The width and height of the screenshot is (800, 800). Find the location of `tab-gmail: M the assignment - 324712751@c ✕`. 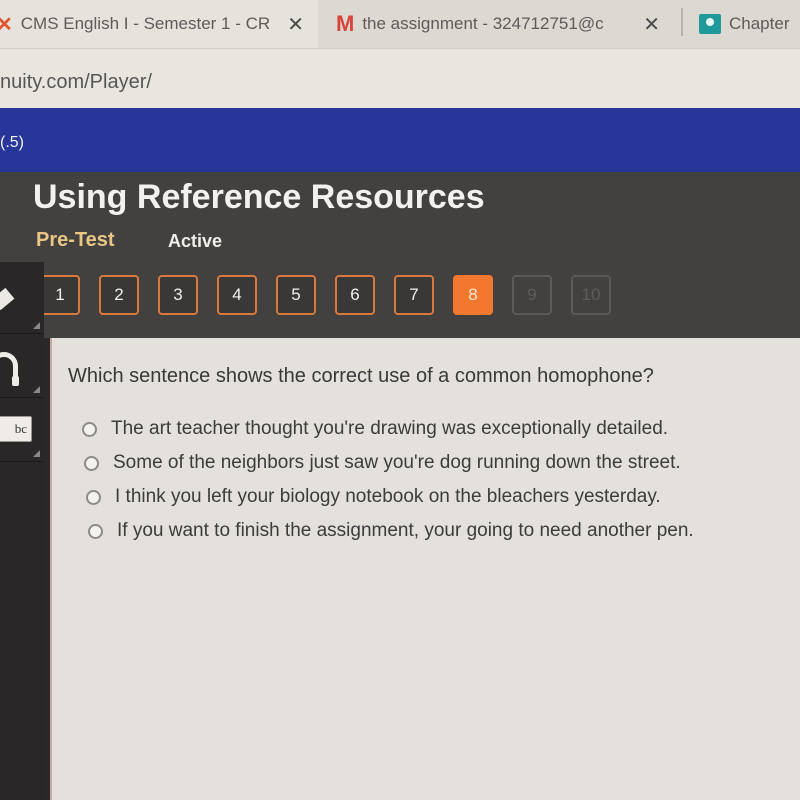

tab-gmail: M the assignment - 324712751@c ✕ is located at coordinates (498, 24).